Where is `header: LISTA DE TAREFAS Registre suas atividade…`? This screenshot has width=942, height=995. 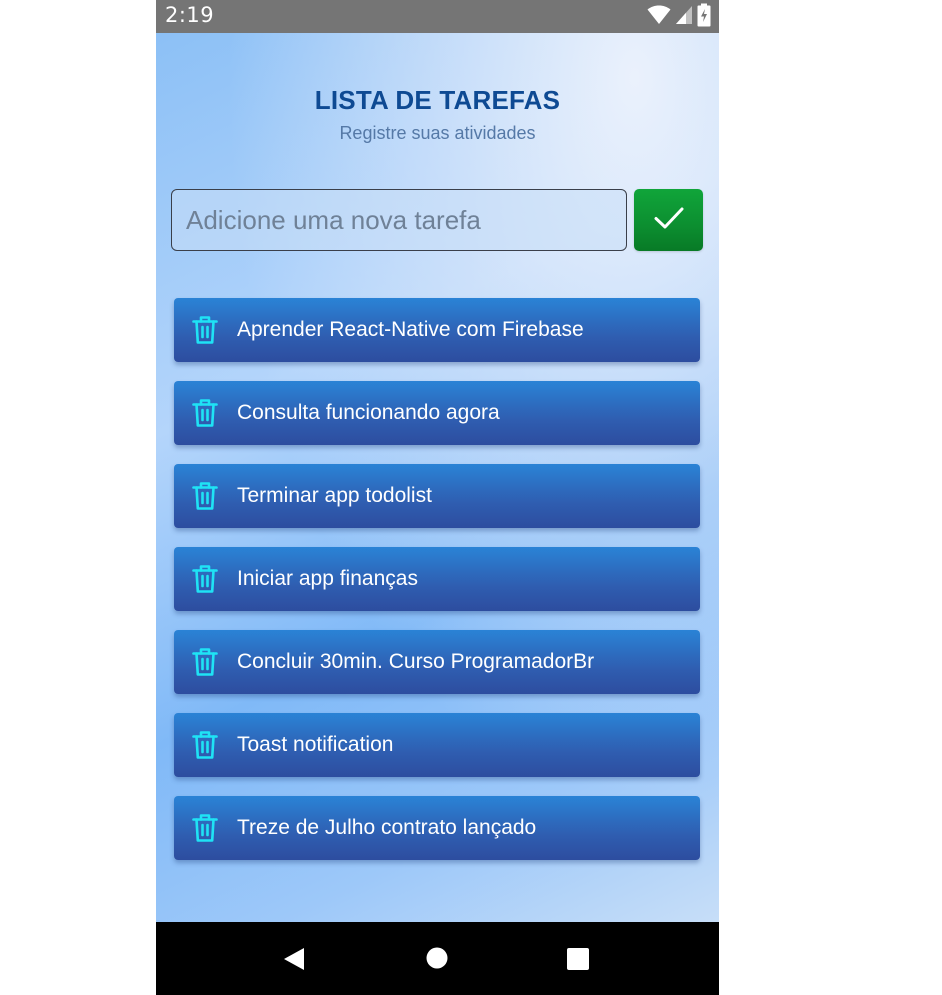 header: LISTA DE TAREFAS Registre suas atividade… is located at coordinates (437, 114).